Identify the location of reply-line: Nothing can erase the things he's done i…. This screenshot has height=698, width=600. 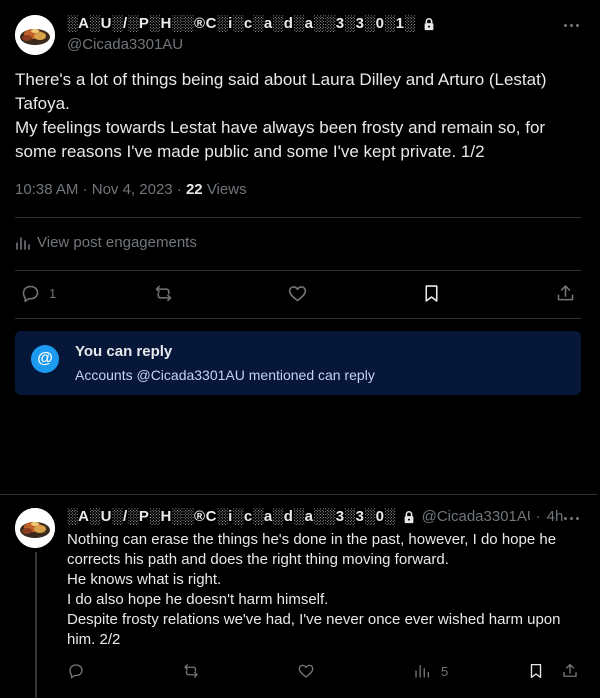
(312, 549).